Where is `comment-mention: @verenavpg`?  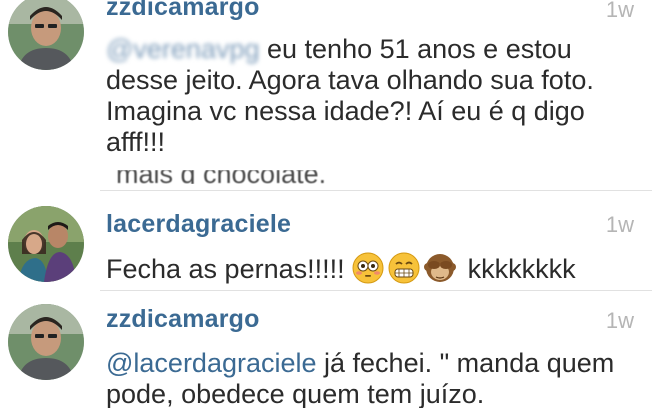
comment-mention: @verenavpg is located at coordinates (183, 49).